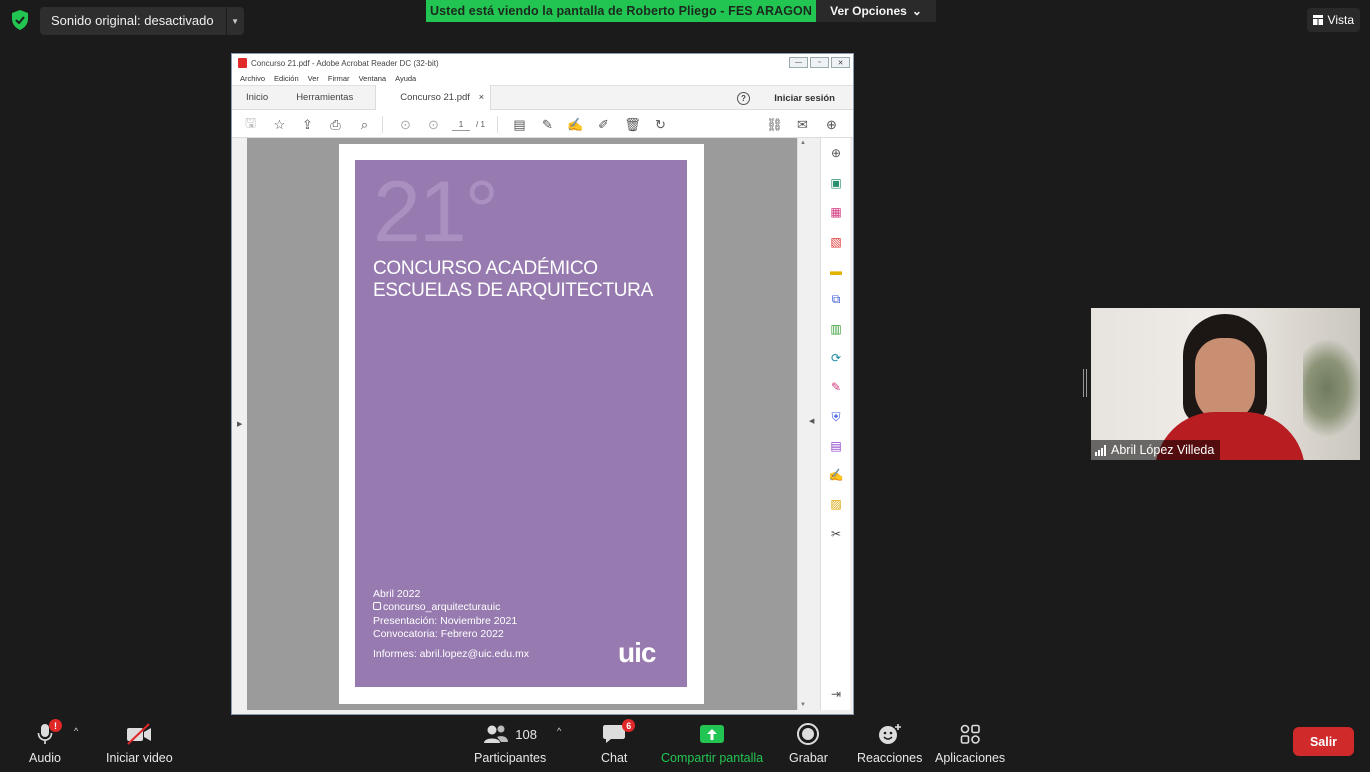 This screenshot has height=772, width=1370. What do you see at coordinates (257, 97) in the screenshot?
I see `tab-home: Inicio` at bounding box center [257, 97].